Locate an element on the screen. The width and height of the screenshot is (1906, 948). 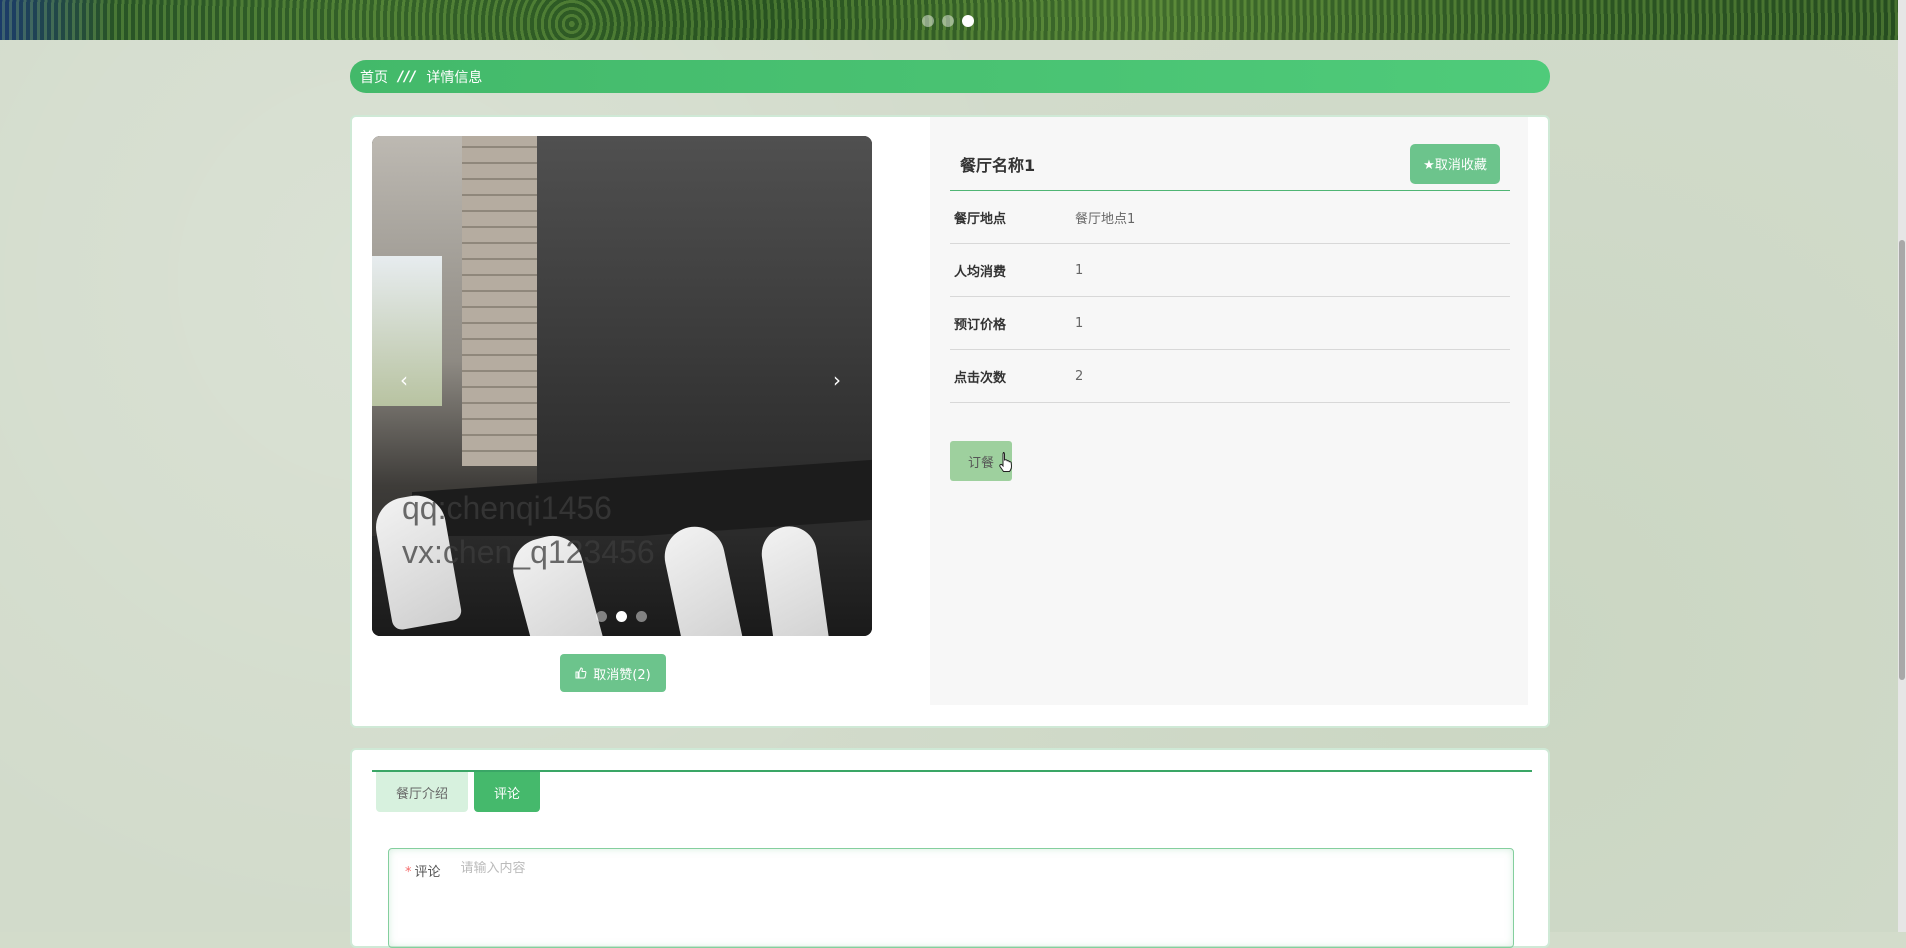
scrollbar-thumb is located at coordinates (1902, 460).